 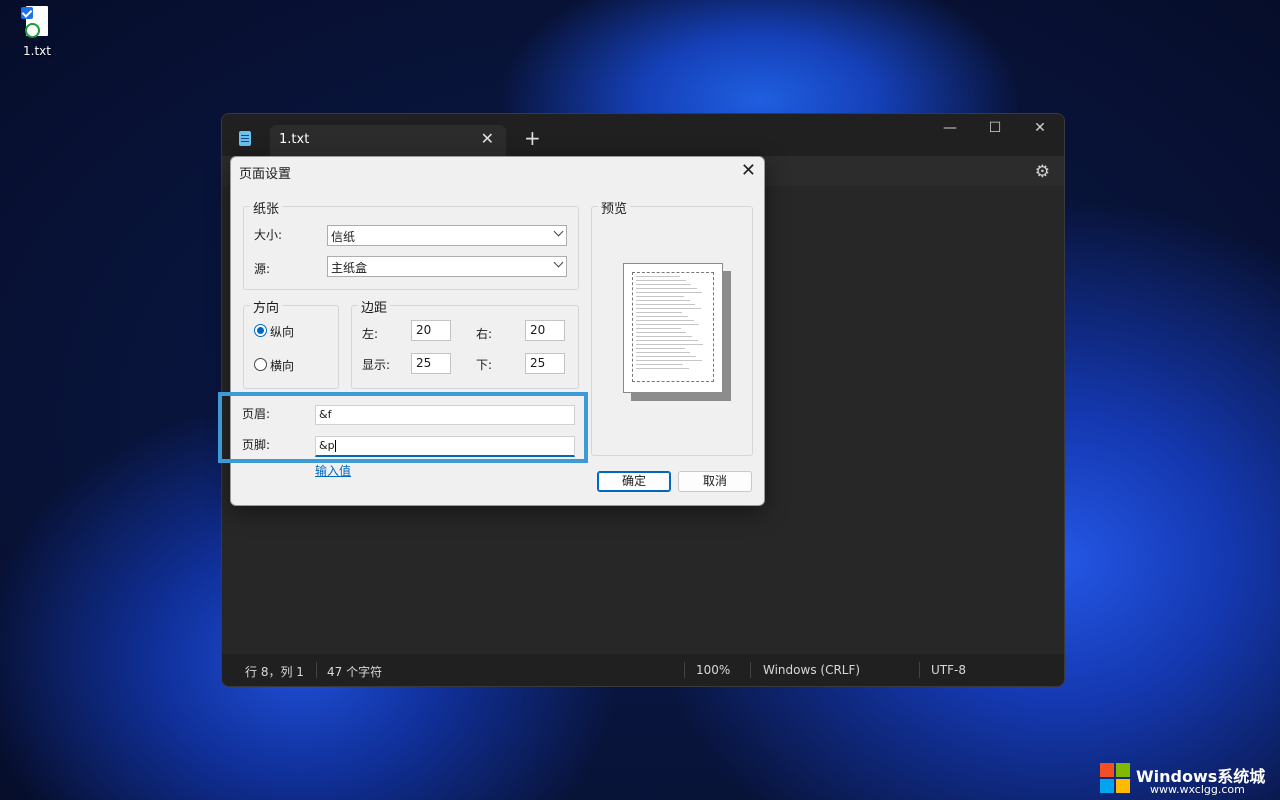 What do you see at coordinates (532, 138) in the screenshot?
I see `new-tab-button: +` at bounding box center [532, 138].